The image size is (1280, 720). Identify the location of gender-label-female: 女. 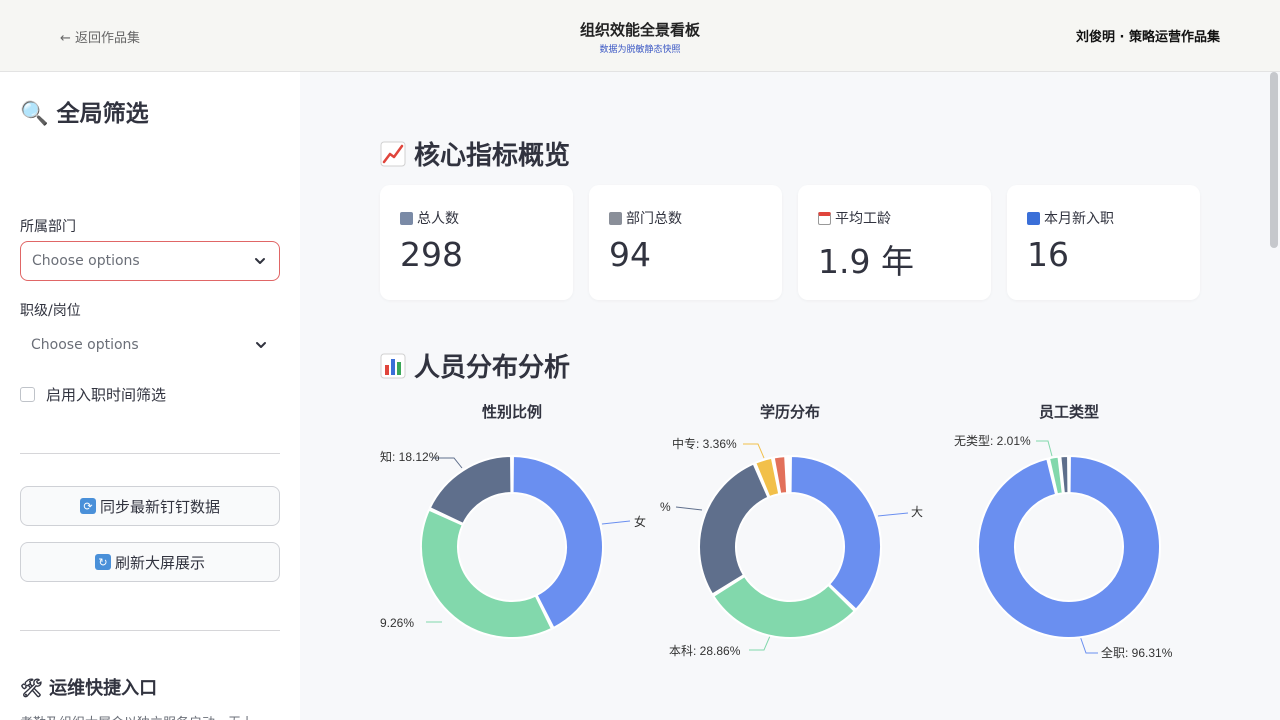
(640, 521).